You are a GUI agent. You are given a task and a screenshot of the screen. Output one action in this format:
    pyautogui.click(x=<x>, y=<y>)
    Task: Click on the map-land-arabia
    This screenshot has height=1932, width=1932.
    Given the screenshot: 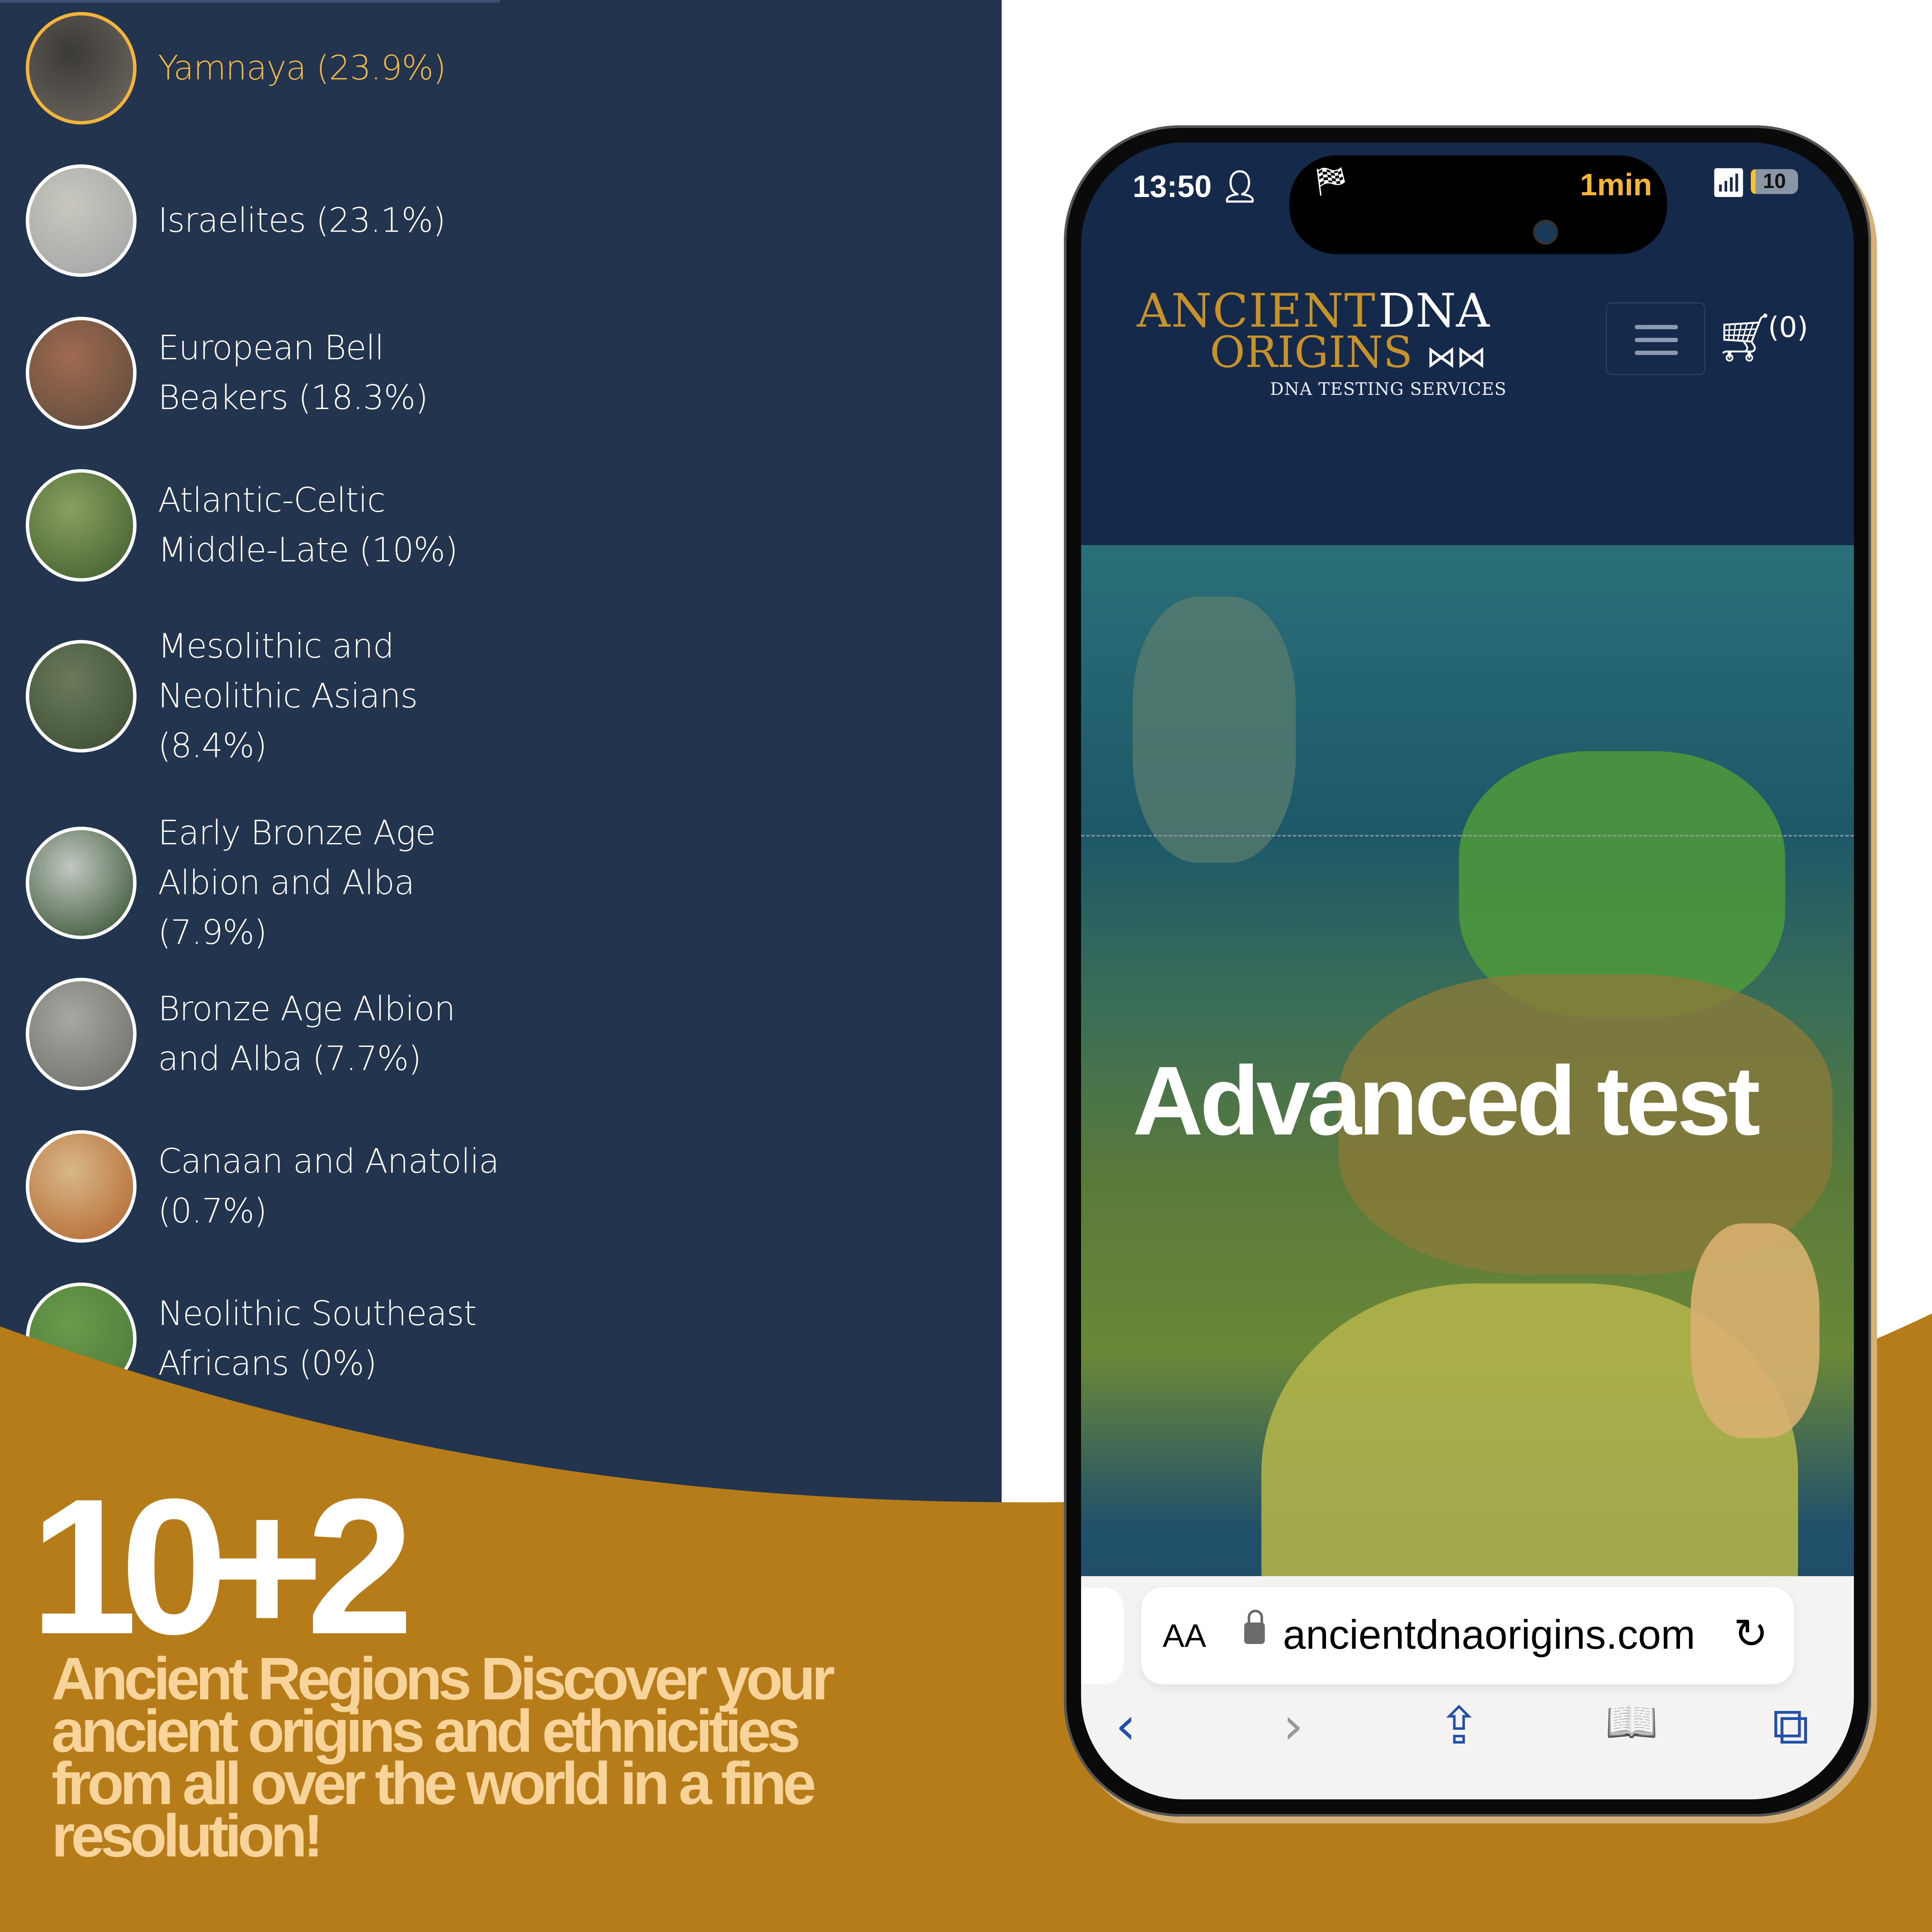 What is the action you would take?
    pyautogui.click(x=1755, y=1330)
    